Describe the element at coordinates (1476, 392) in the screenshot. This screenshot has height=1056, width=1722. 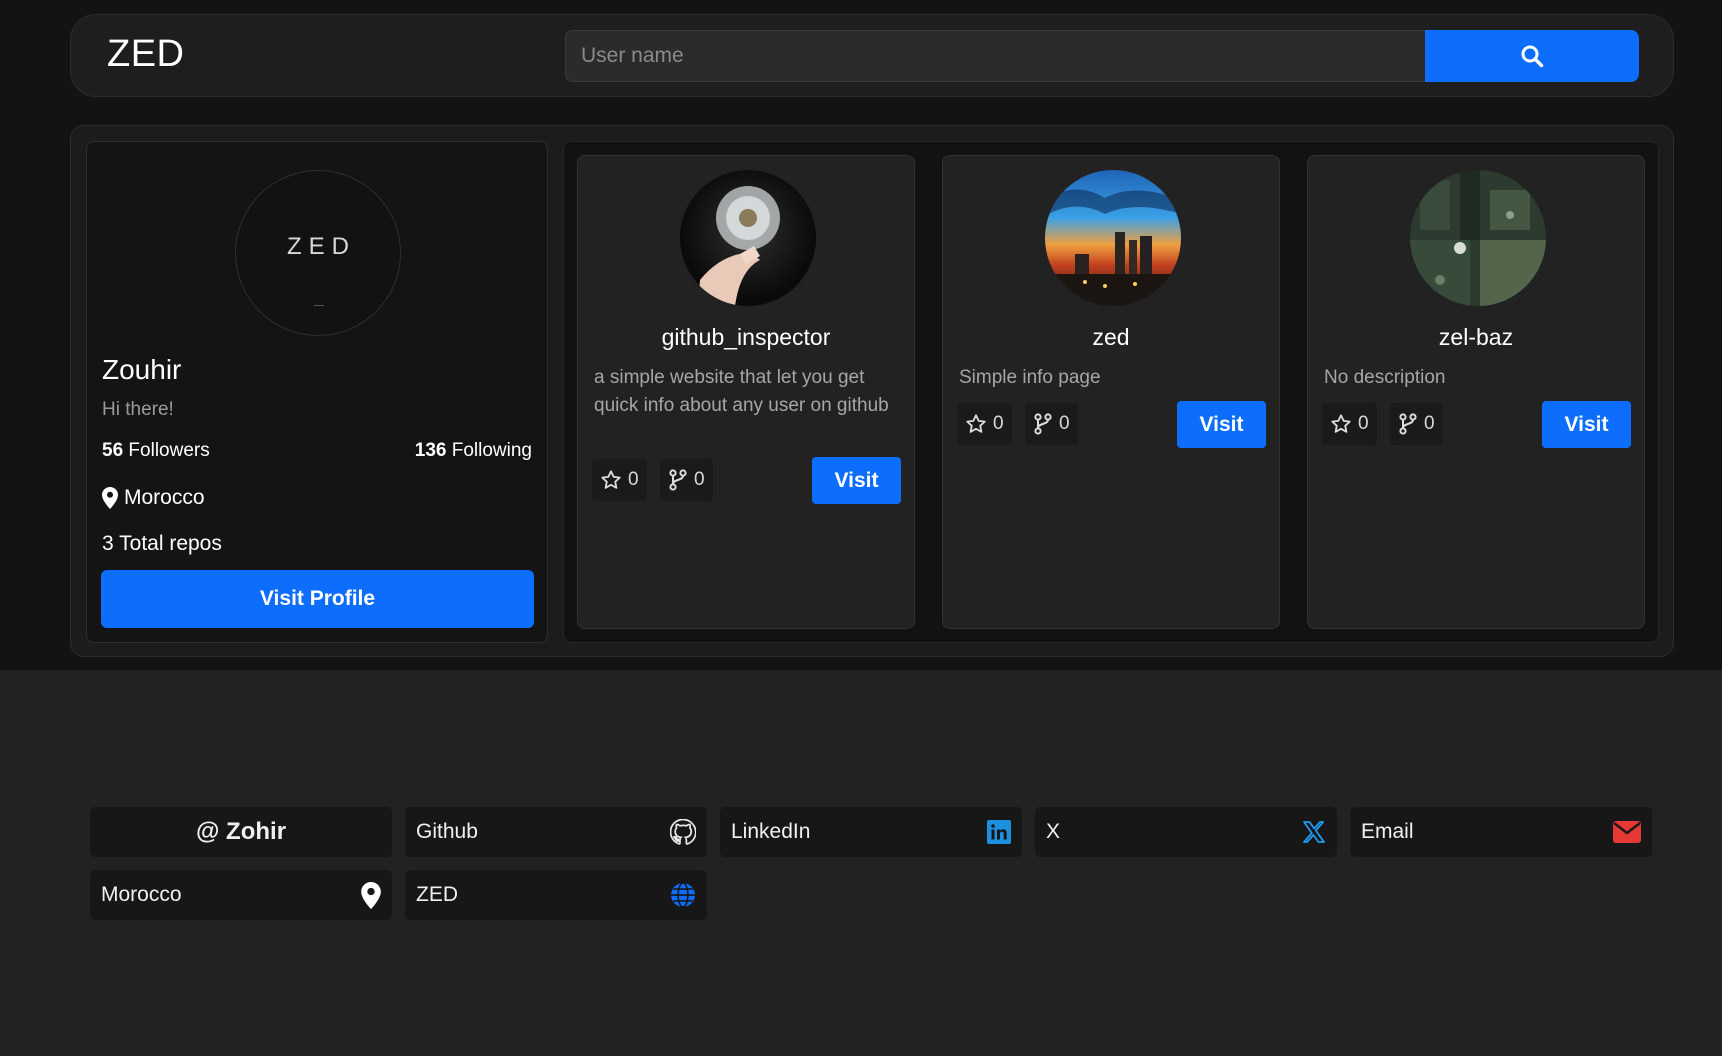
I see `repo-card: zel-baz No description 0 0 Visit` at that location.